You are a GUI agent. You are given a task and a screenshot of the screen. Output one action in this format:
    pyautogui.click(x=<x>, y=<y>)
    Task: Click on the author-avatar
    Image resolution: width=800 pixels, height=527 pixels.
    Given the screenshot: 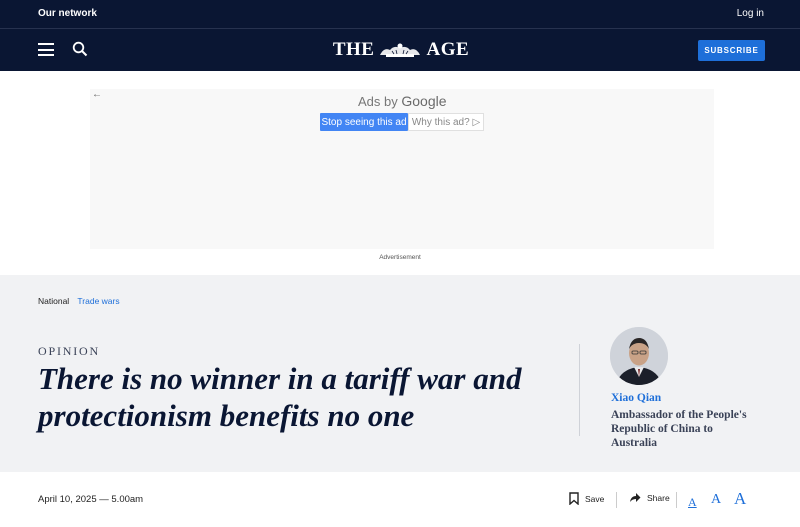 What is the action you would take?
    pyautogui.click(x=639, y=356)
    